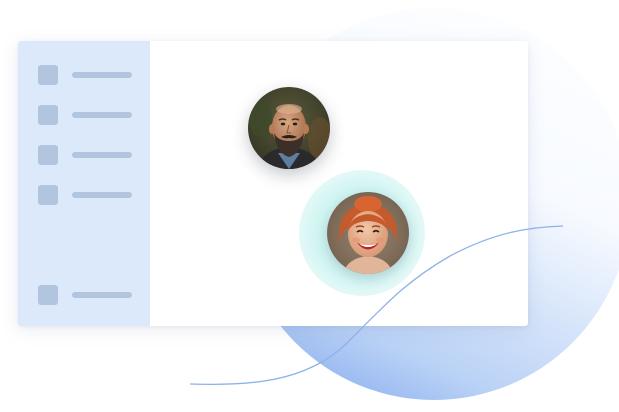 The image size is (619, 412). I want to click on bearded-man-portrait, so click(289, 128).